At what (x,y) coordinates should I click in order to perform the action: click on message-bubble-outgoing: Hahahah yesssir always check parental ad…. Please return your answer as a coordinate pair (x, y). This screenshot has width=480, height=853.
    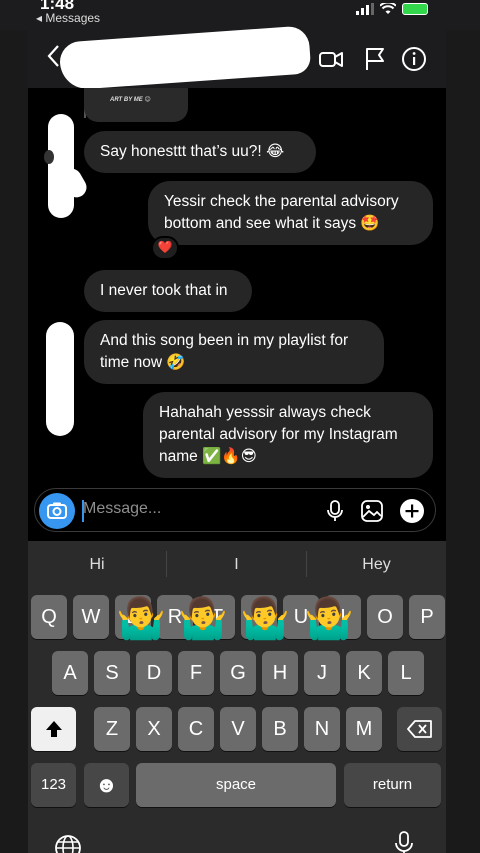
    Looking at the image, I should click on (288, 435).